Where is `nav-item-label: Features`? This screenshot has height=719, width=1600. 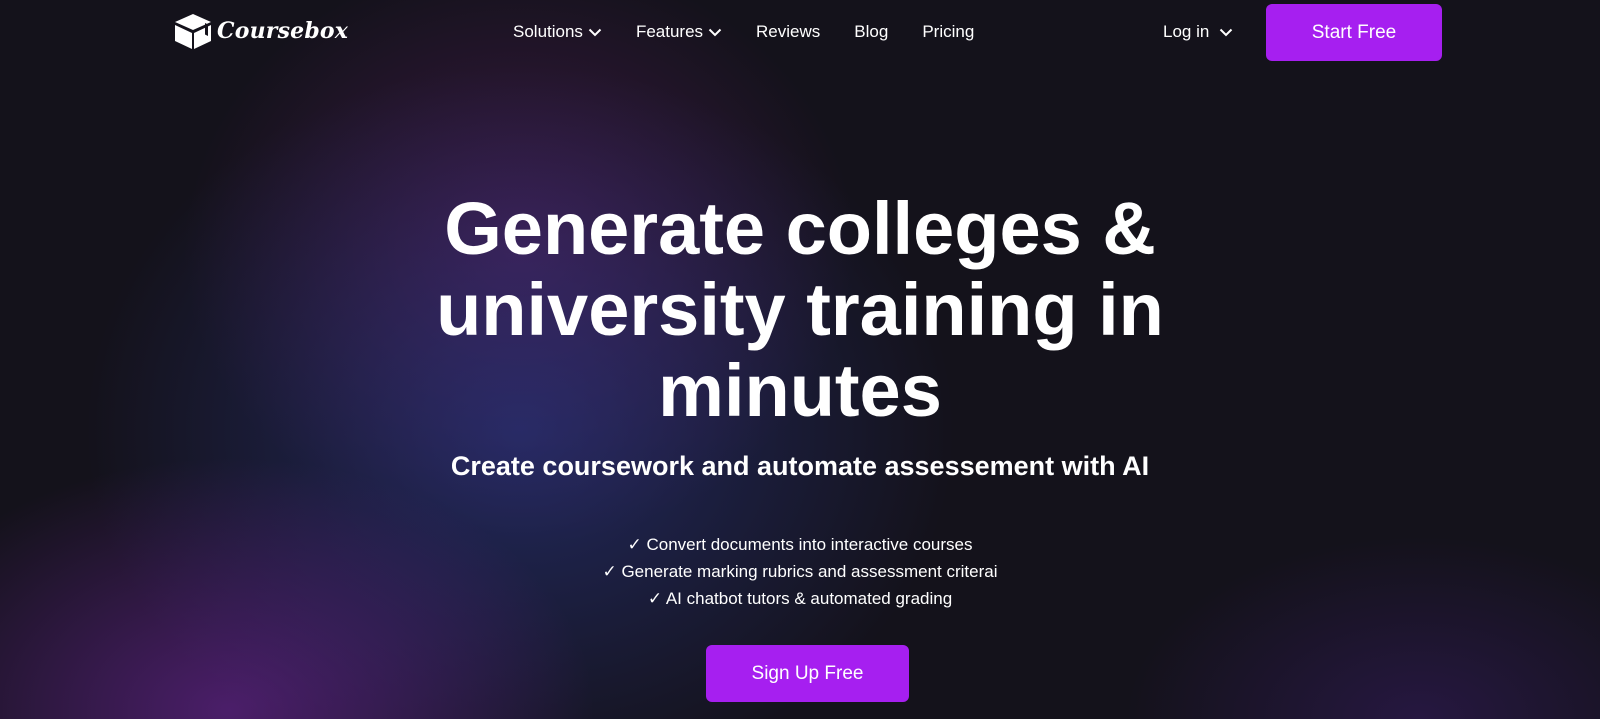
nav-item-label: Features is located at coordinates (669, 31).